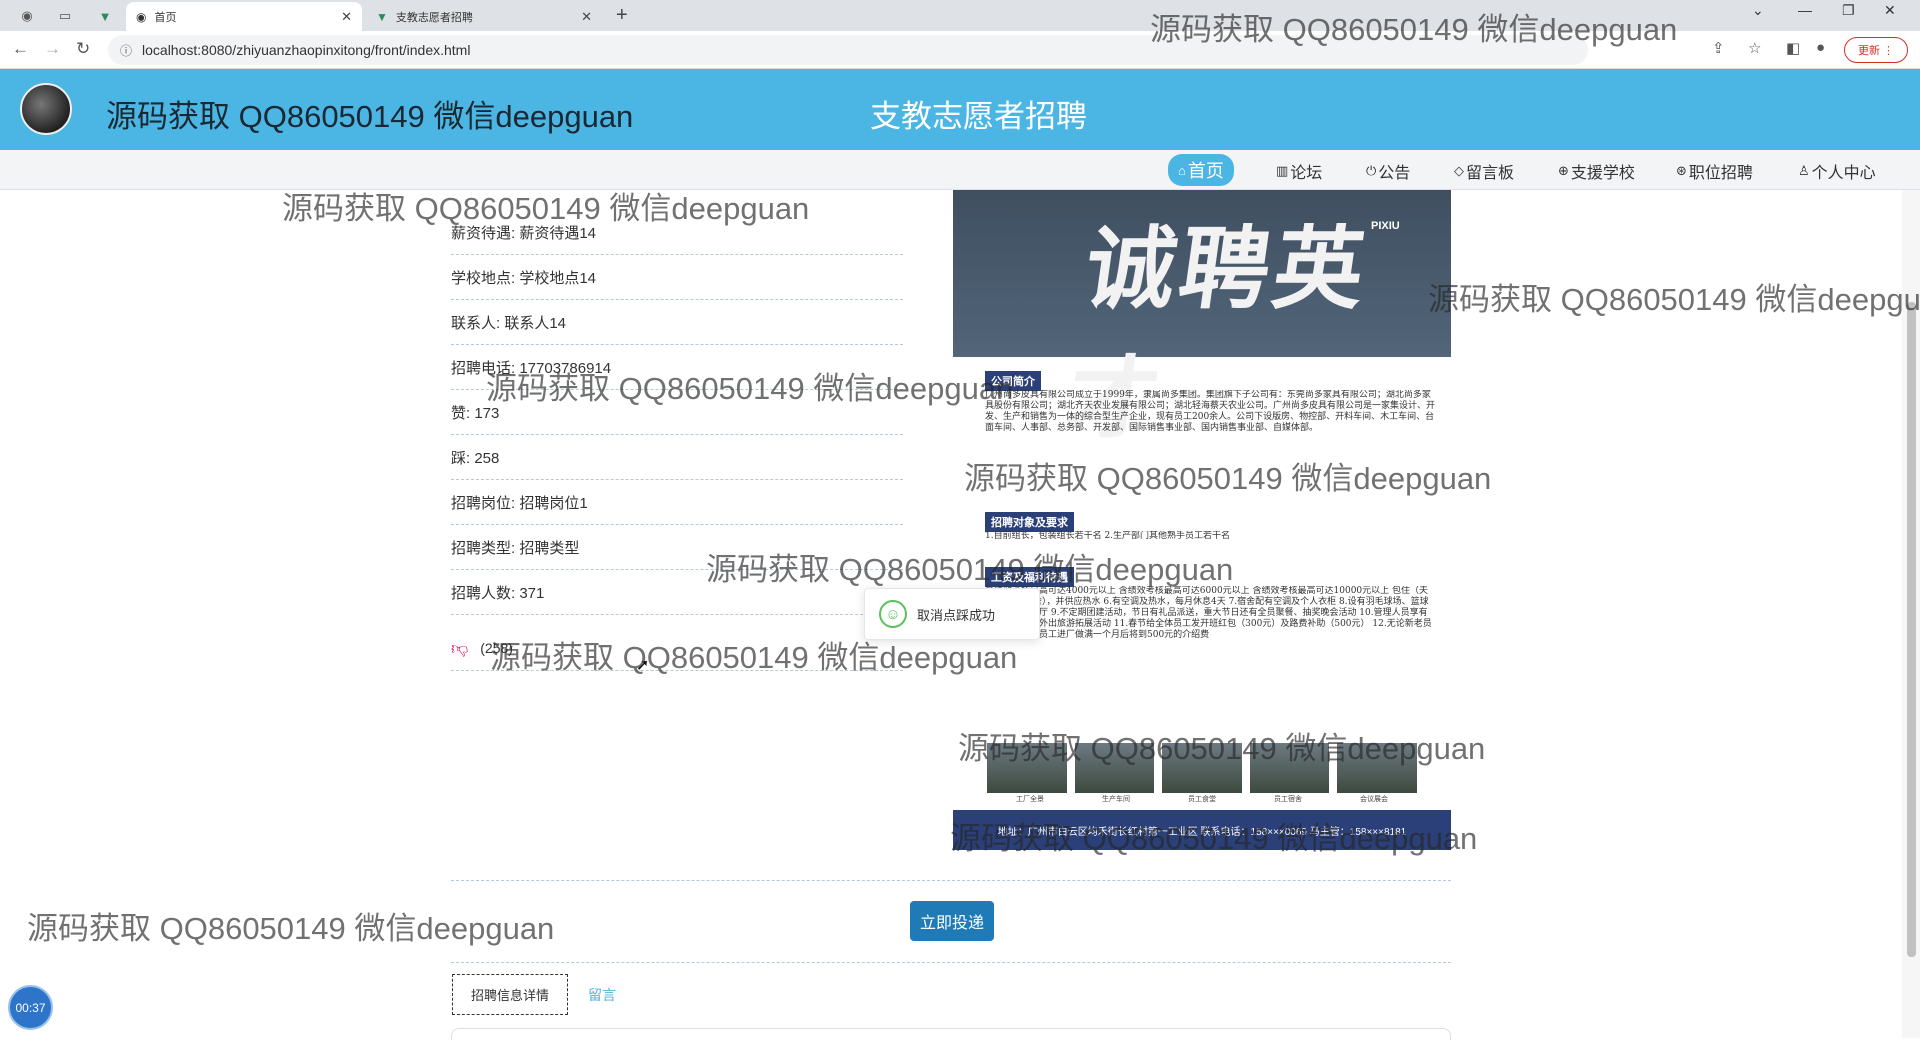 The width and height of the screenshot is (1920, 1040). Describe the element at coordinates (1890, 10) in the screenshot. I see `close-window-icon: ✕` at that location.